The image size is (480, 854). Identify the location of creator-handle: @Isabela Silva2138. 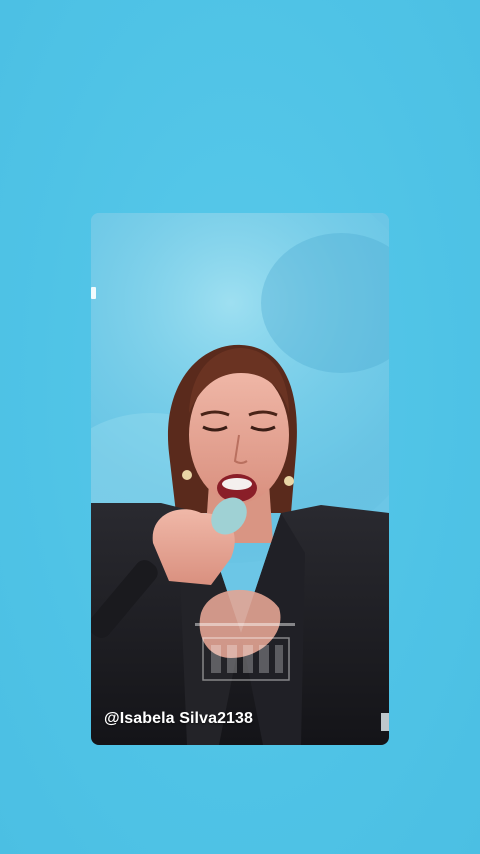
(179, 718).